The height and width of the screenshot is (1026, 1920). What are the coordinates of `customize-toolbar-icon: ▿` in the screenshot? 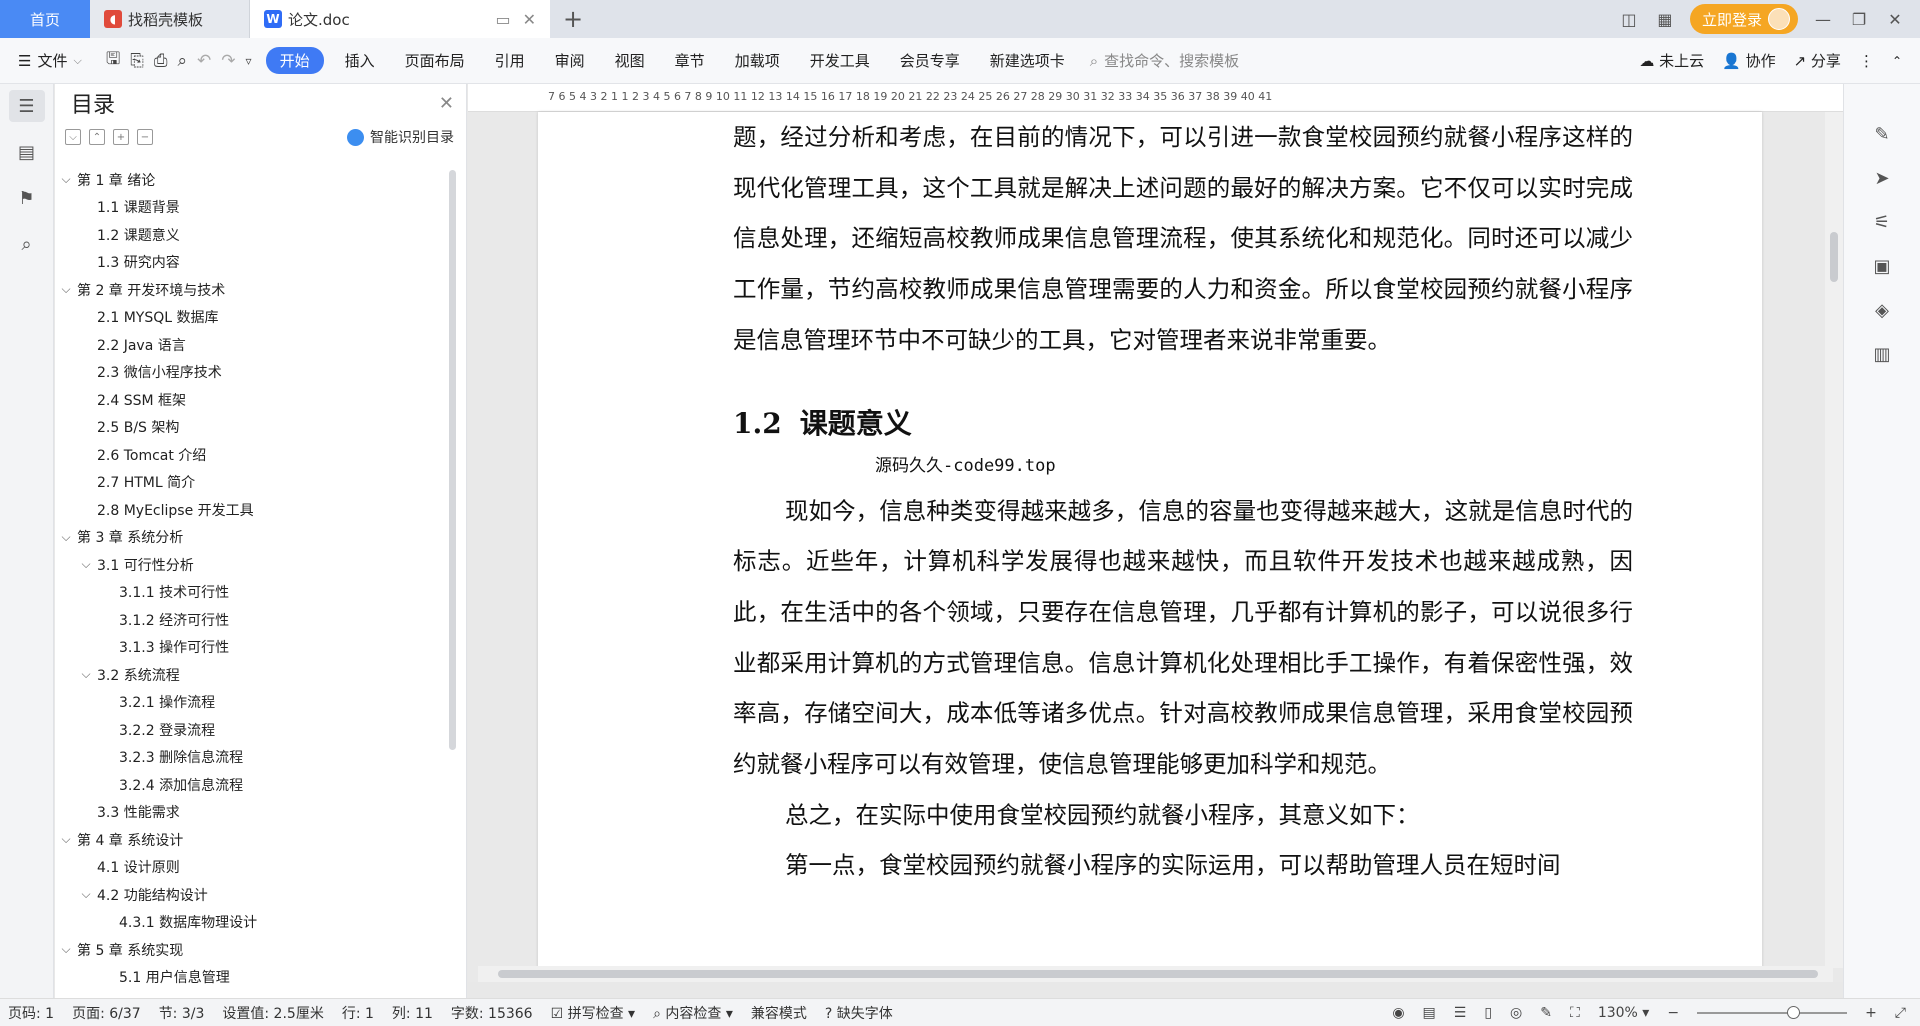 It's located at (249, 61).